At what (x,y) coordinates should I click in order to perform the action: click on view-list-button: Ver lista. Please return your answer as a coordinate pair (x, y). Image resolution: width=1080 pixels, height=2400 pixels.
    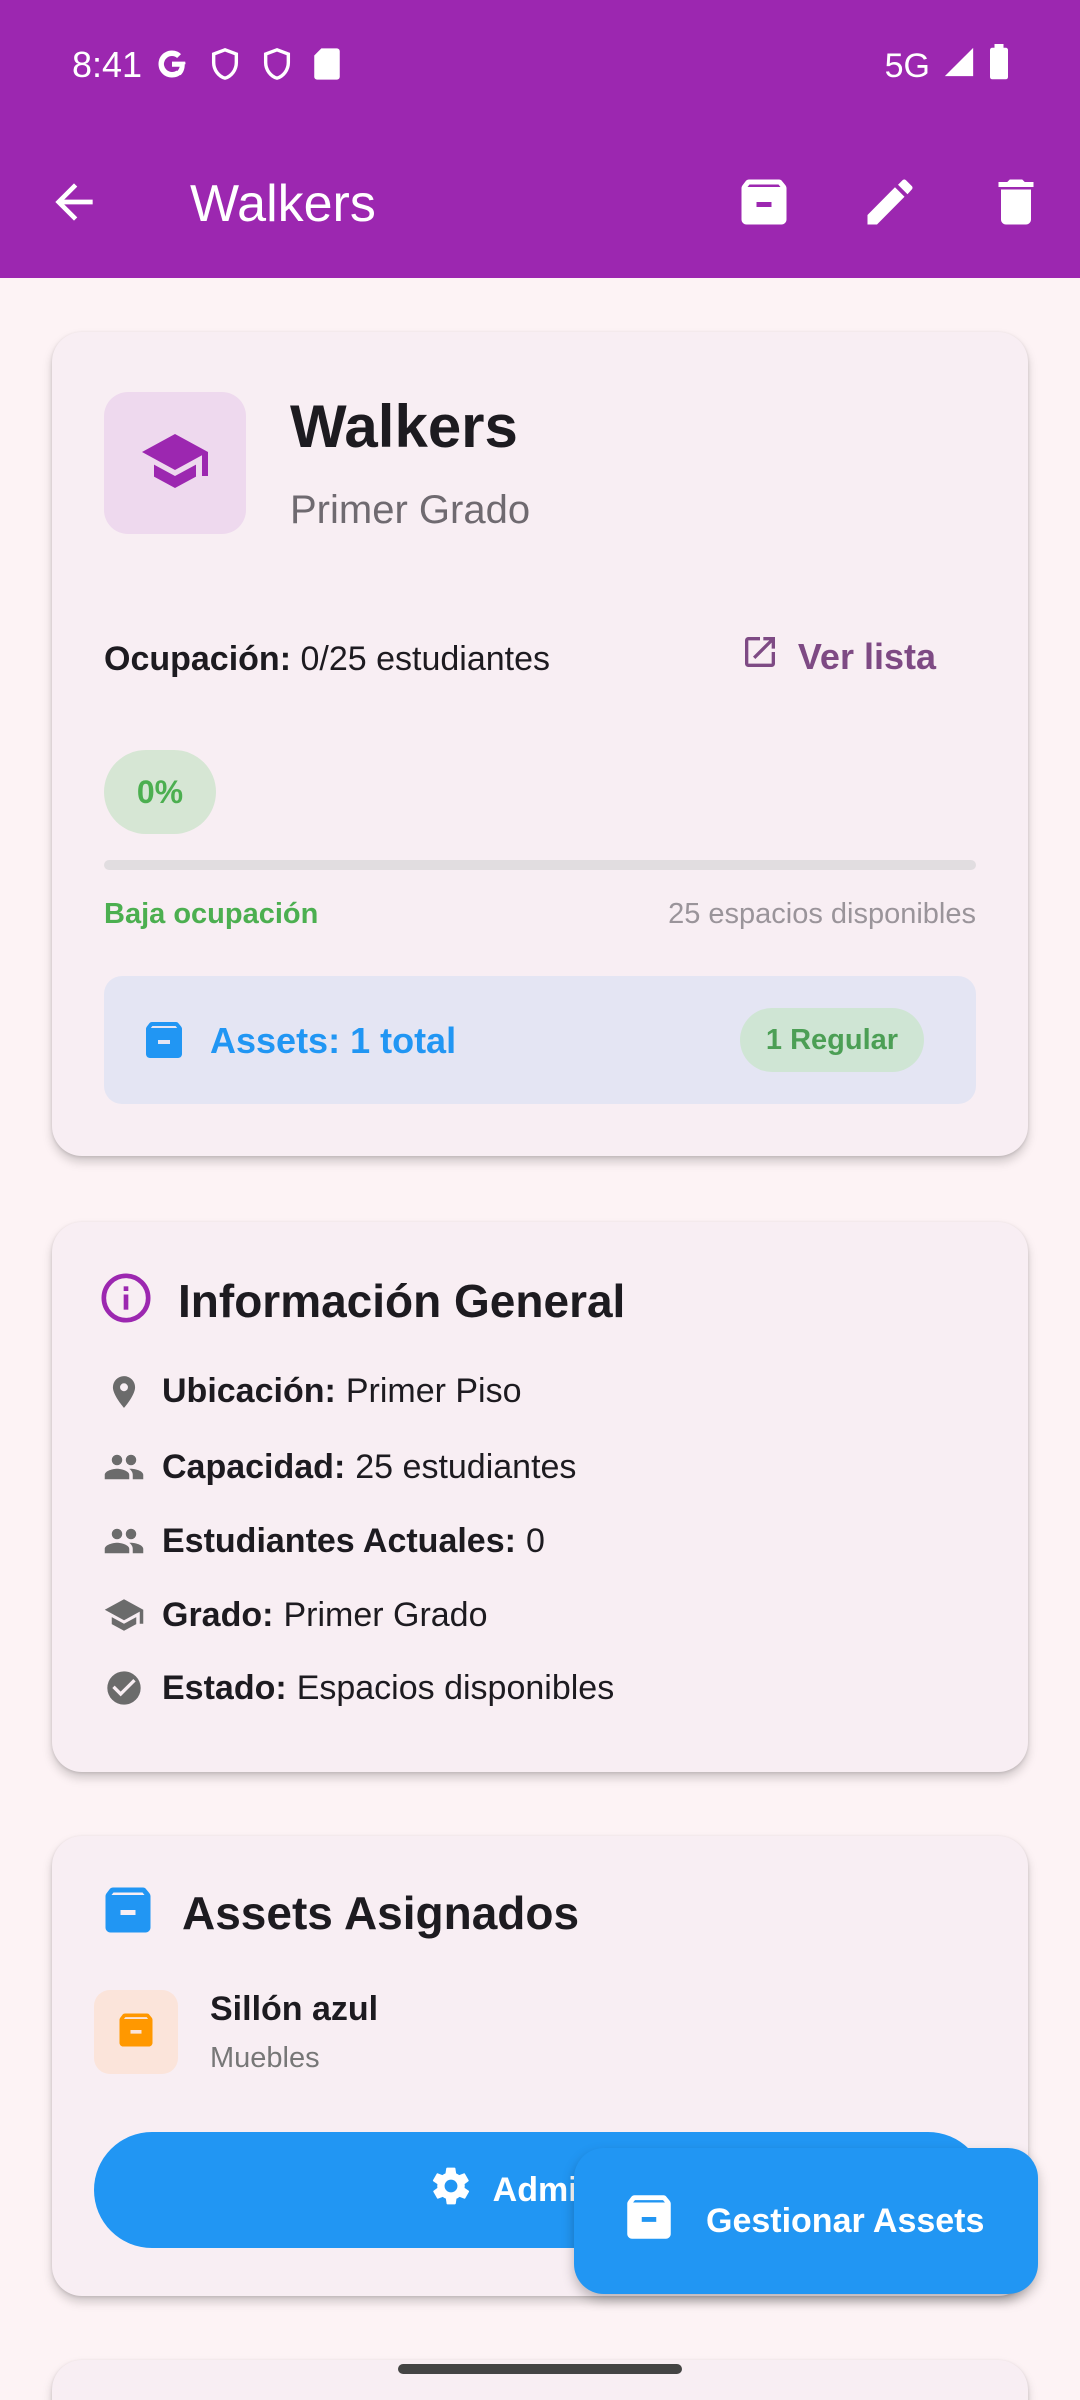
    Looking at the image, I should click on (838, 656).